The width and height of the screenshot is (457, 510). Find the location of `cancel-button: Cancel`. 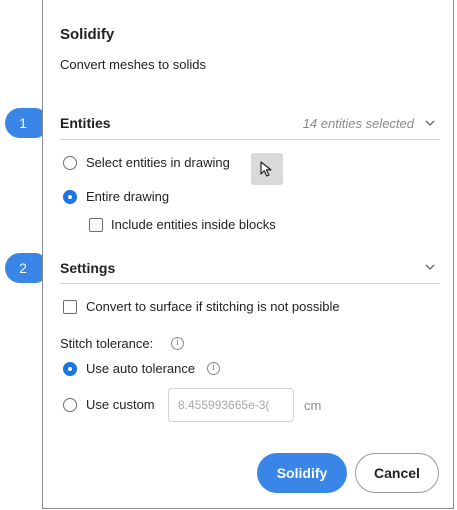

cancel-button: Cancel is located at coordinates (397, 473).